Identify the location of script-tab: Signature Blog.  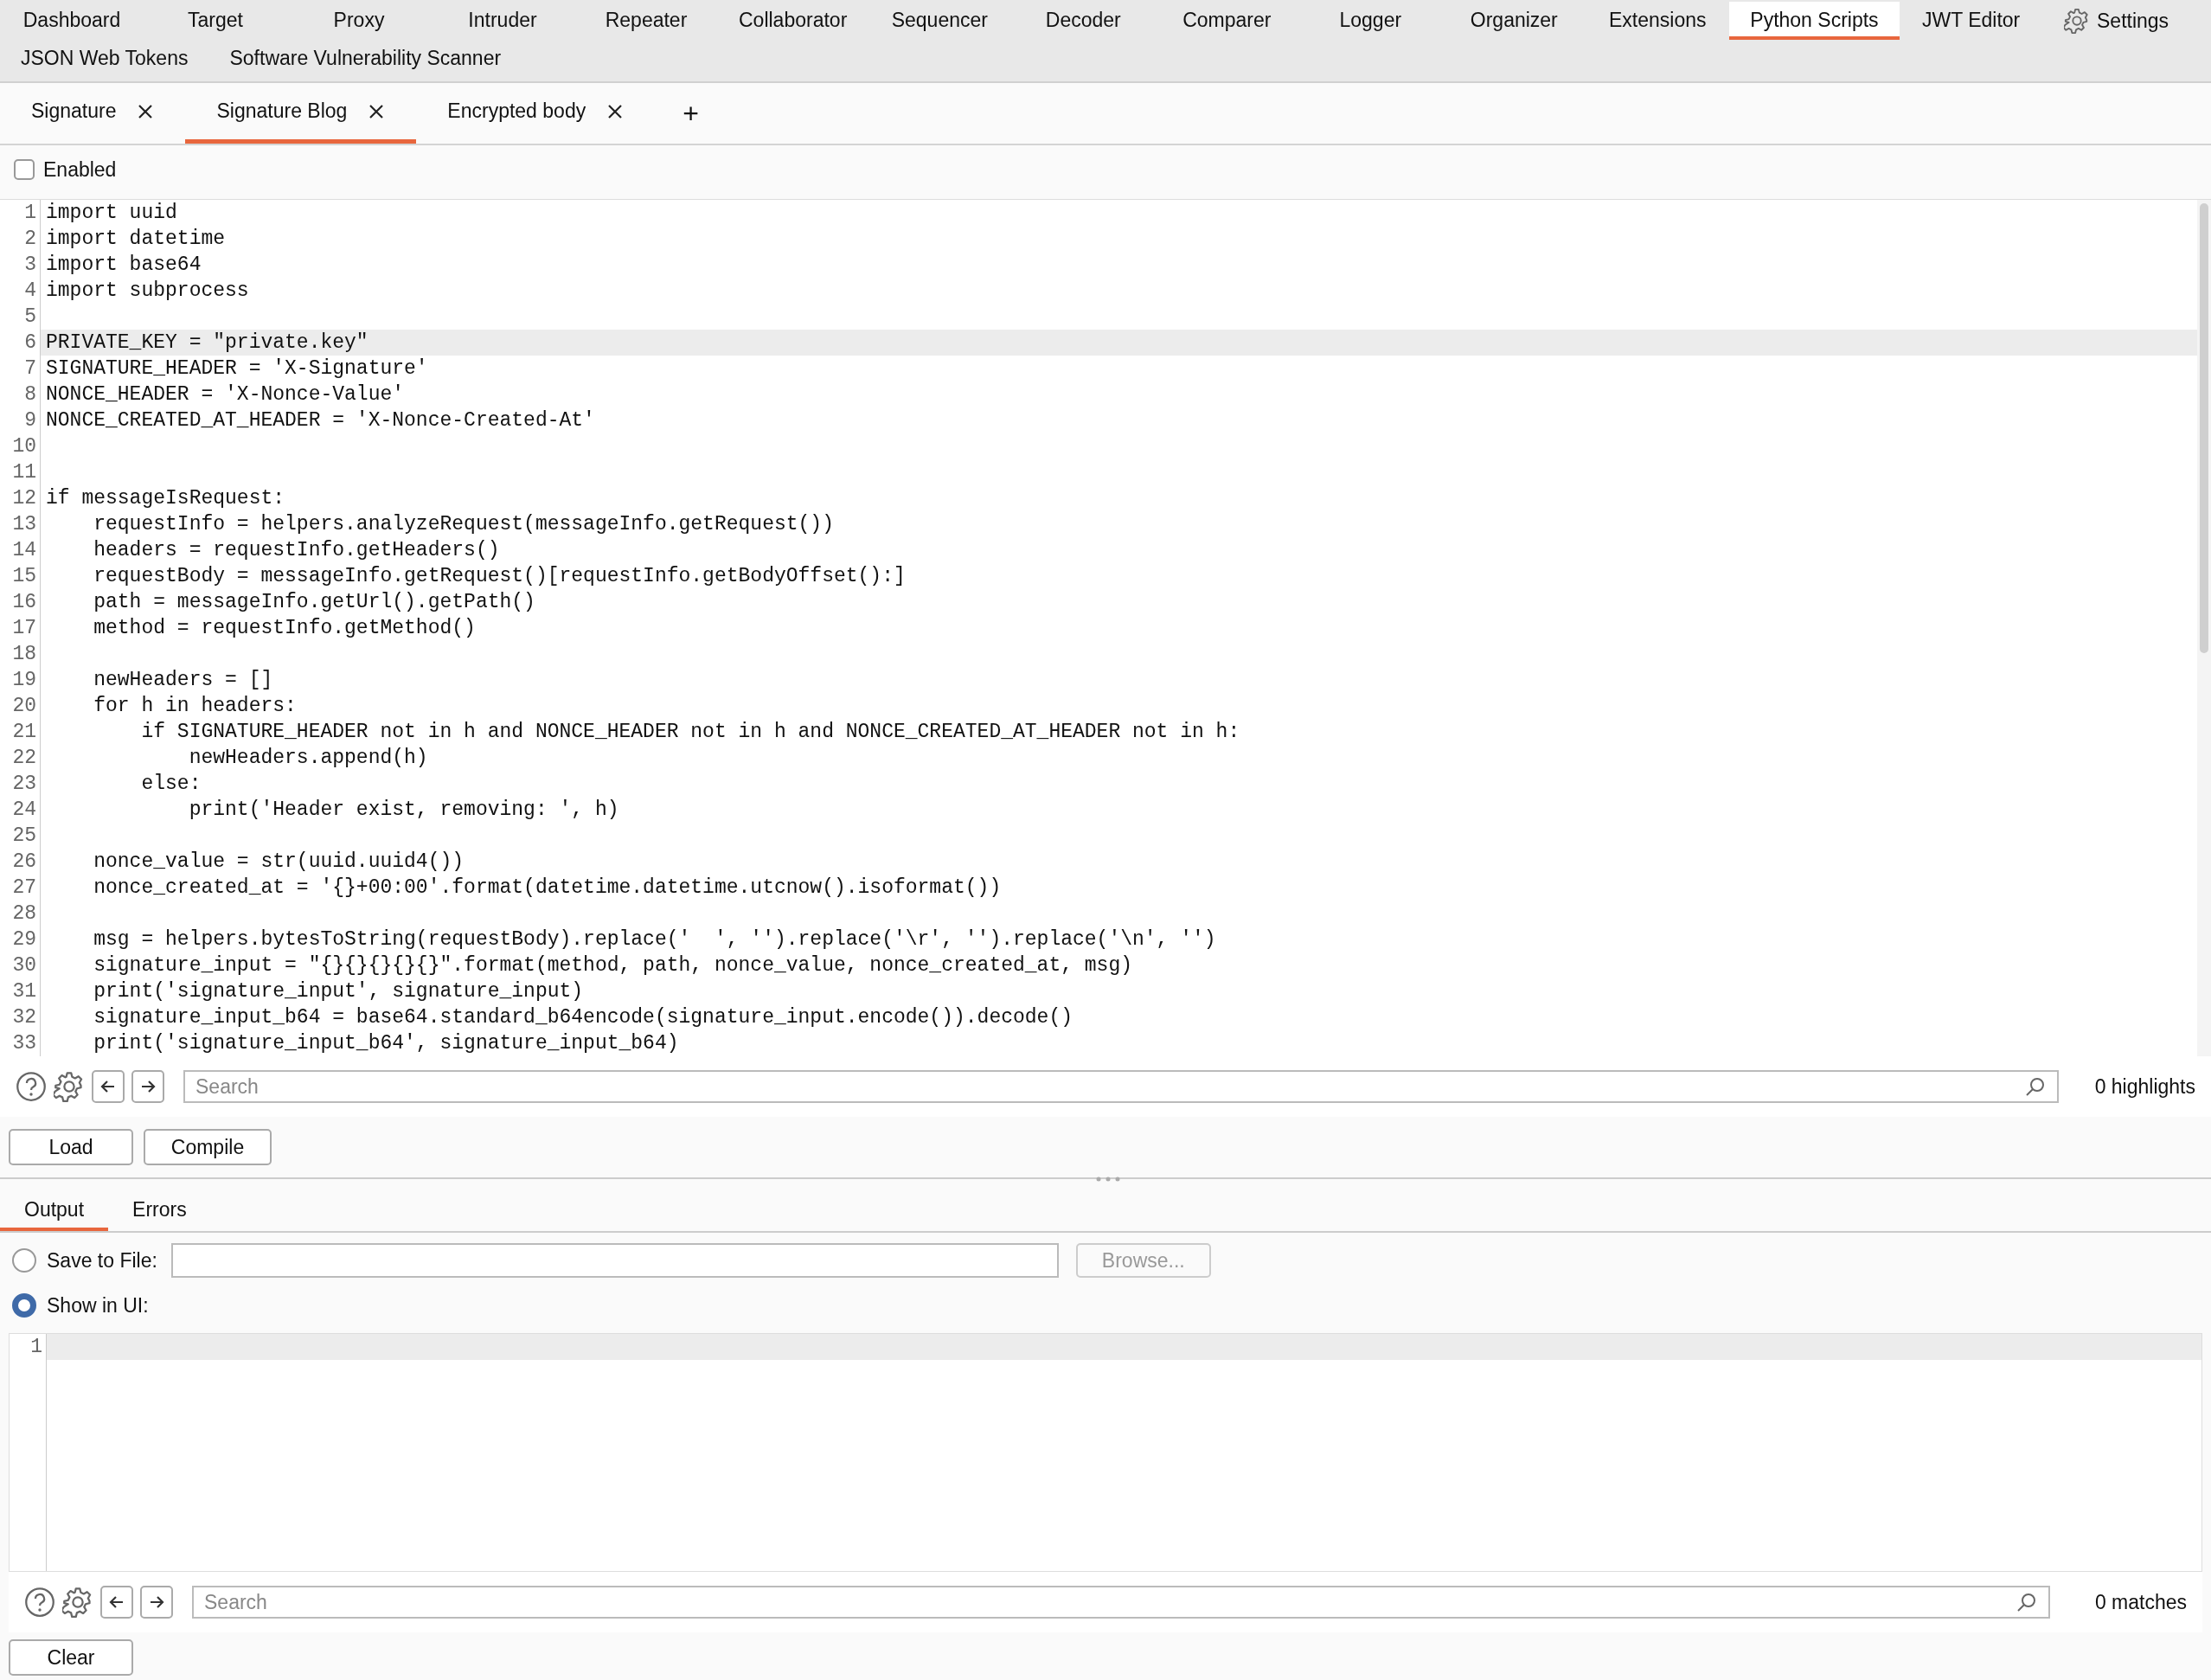
(301, 113).